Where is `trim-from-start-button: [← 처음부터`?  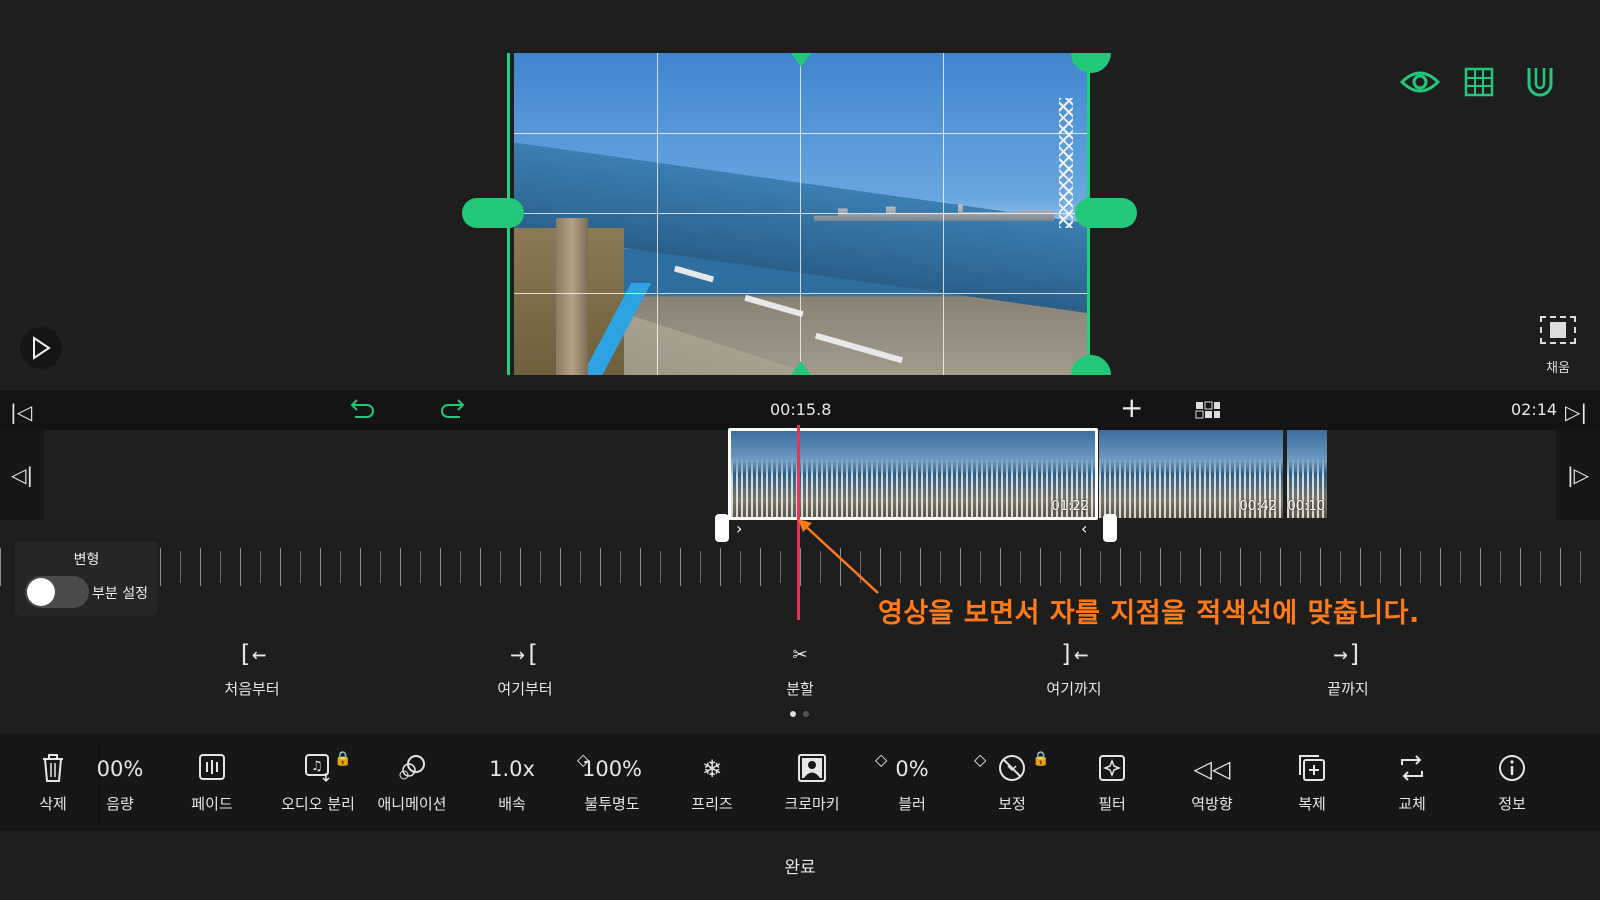 trim-from-start-button: [← 처음부터 is located at coordinates (252, 667).